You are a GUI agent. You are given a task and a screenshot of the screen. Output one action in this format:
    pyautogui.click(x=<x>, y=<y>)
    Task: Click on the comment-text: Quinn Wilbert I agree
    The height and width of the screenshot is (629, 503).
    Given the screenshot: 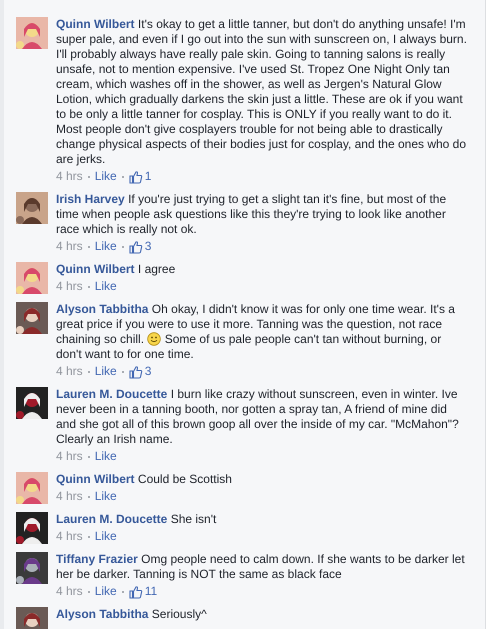 What is the action you would take?
    pyautogui.click(x=116, y=269)
    